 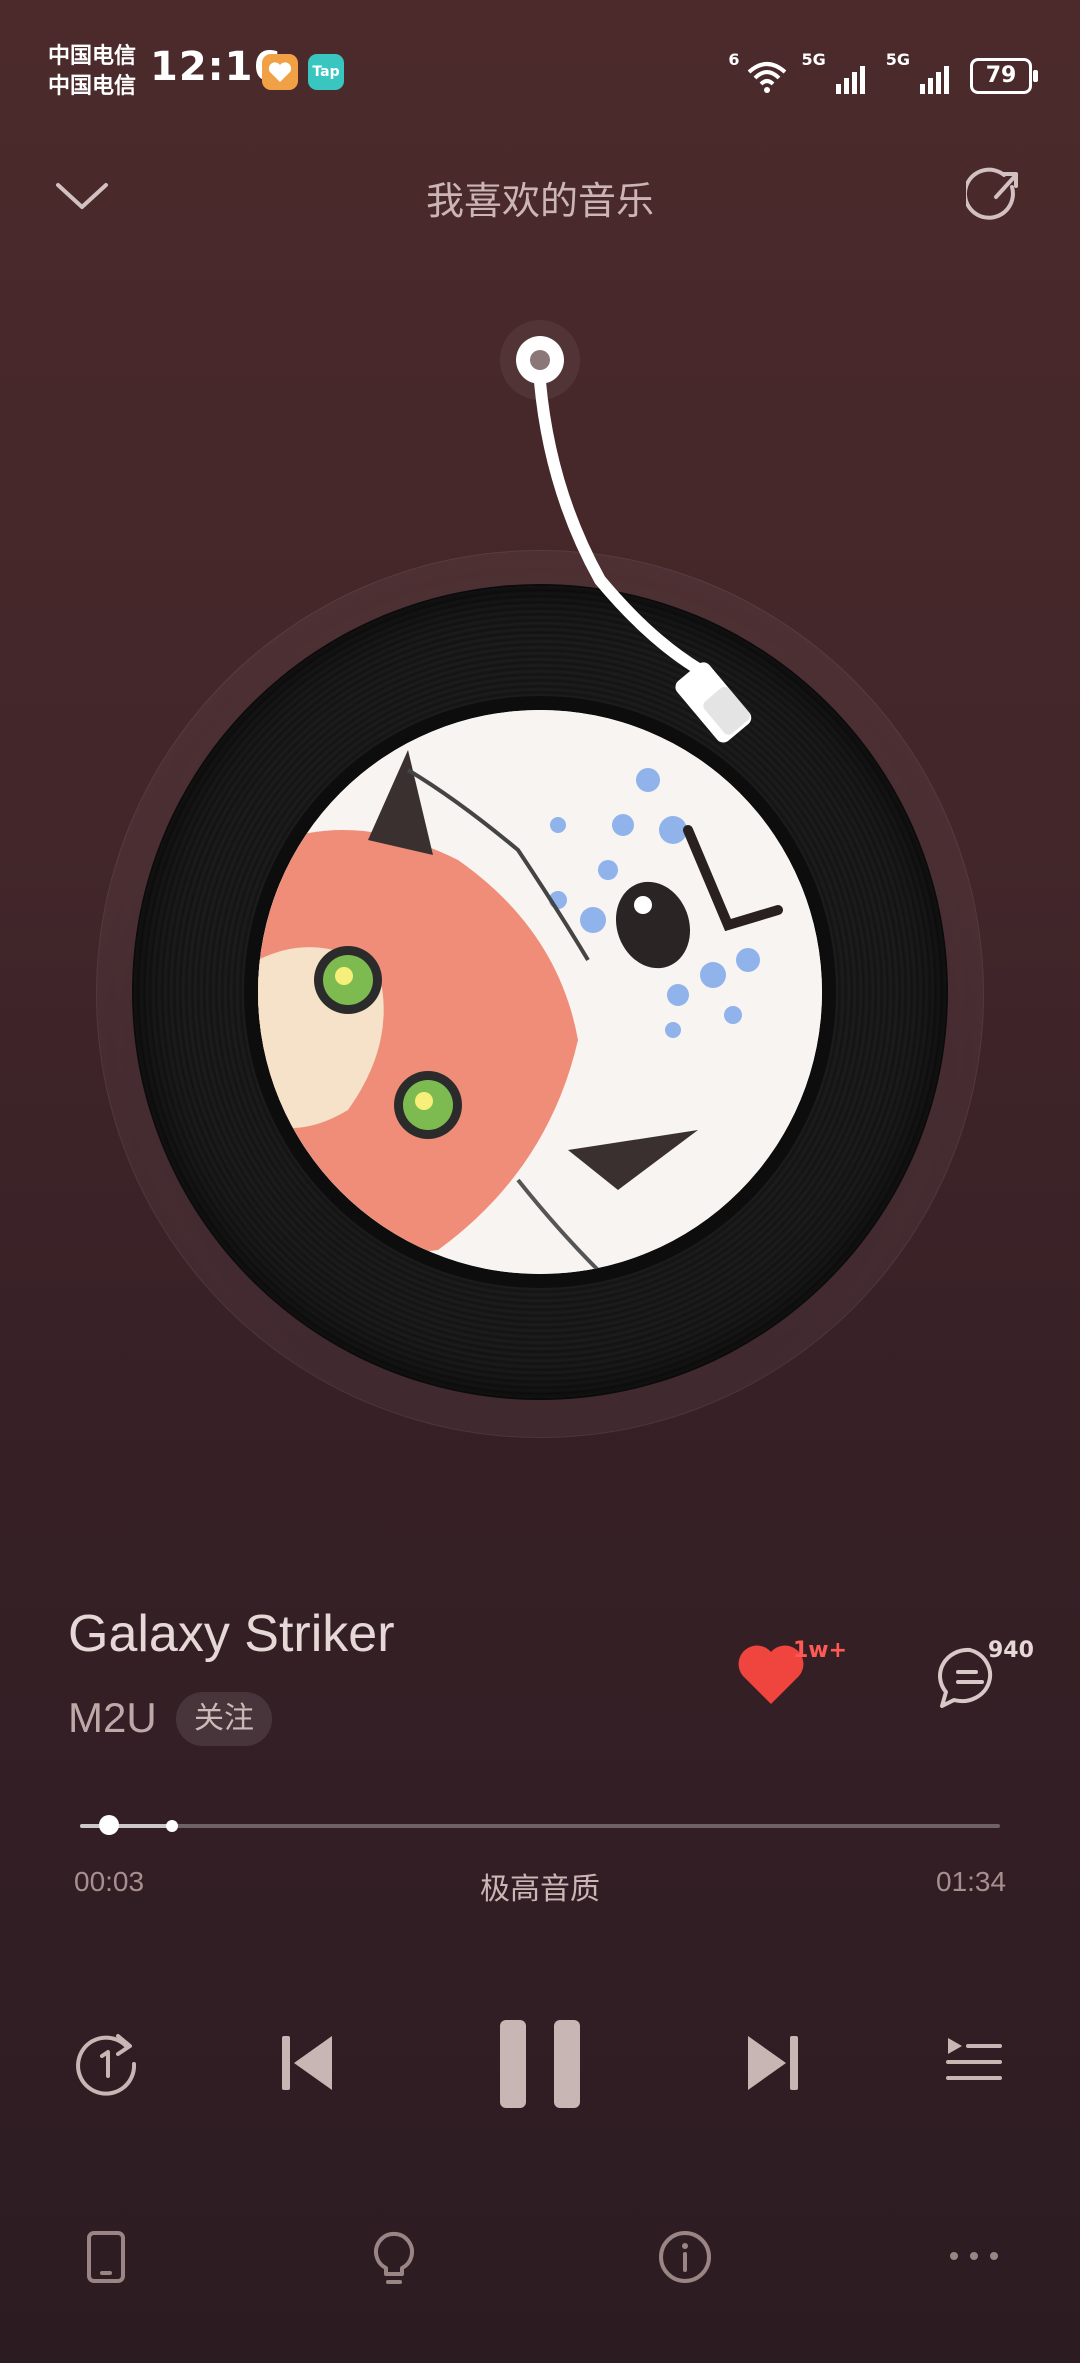 What do you see at coordinates (650, 545) in the screenshot?
I see `tonearm` at bounding box center [650, 545].